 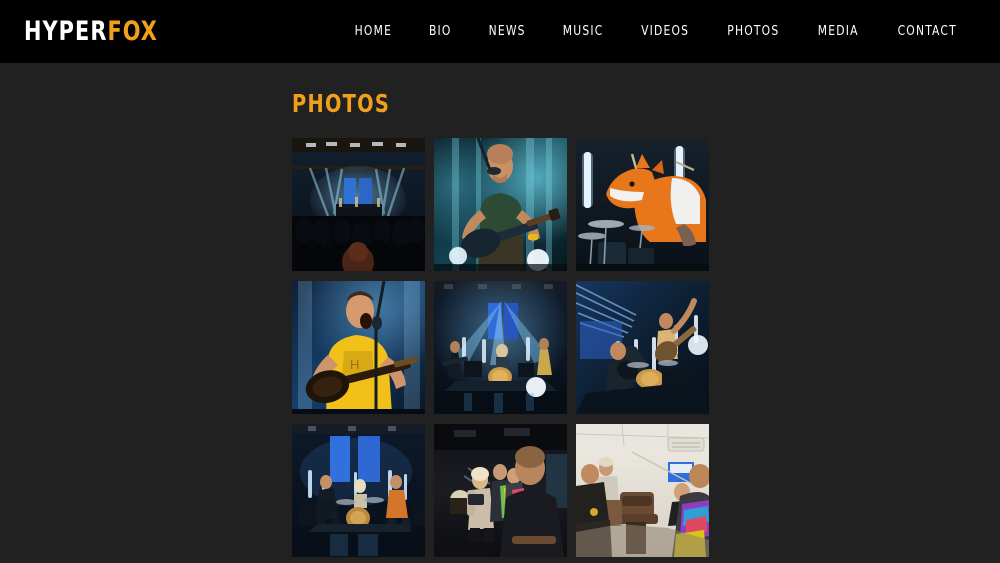 I want to click on photo-9-image, so click(x=642, y=490).